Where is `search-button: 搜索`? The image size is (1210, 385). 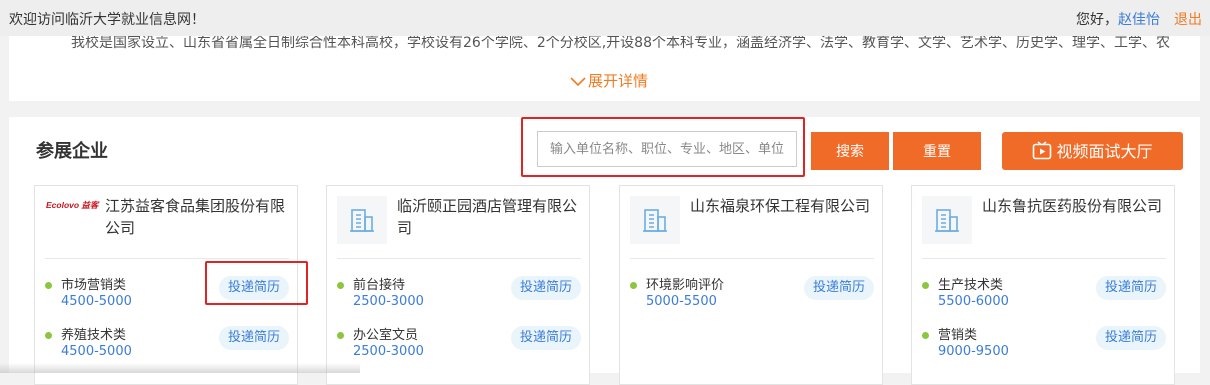
search-button: 搜索 is located at coordinates (850, 151).